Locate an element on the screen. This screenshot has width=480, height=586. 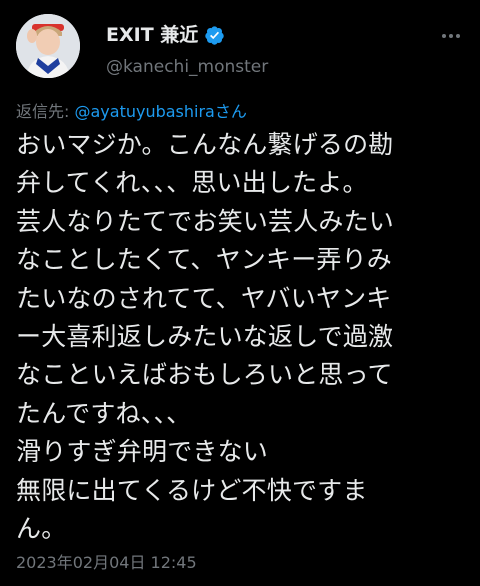
more-options-icon is located at coordinates (451, 36).